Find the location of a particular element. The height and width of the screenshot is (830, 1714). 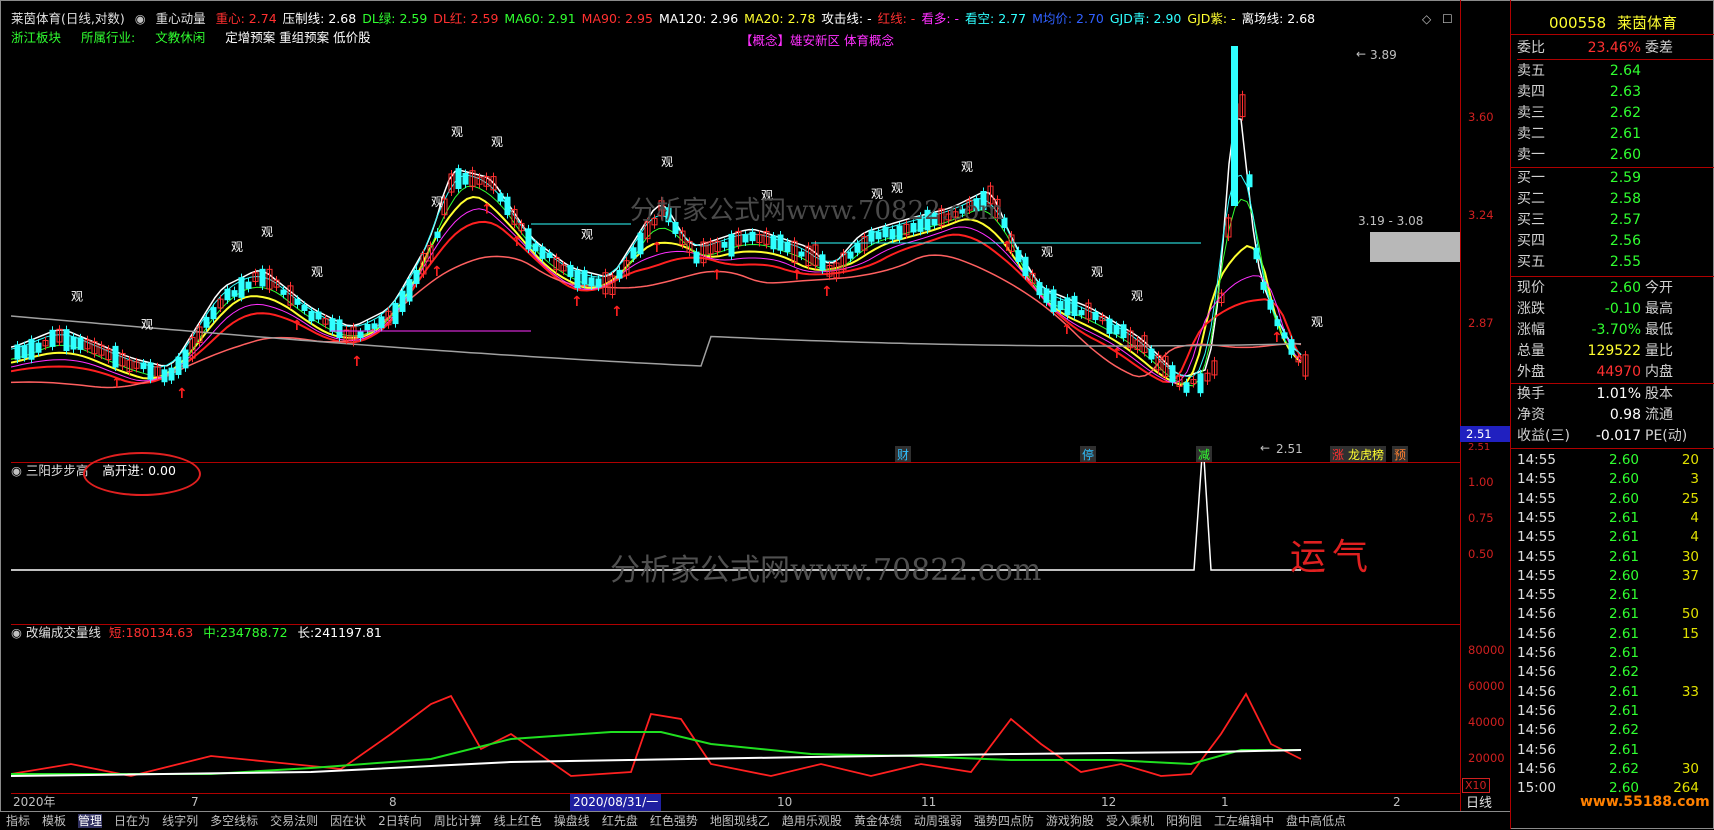

formula-tab: 交易法则 is located at coordinates (294, 821).